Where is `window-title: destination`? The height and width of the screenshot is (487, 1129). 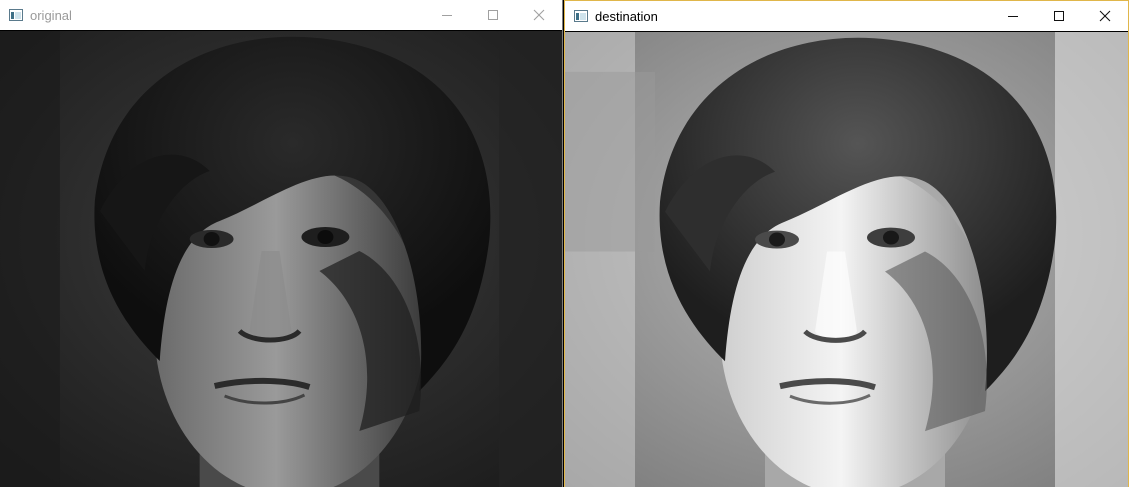 window-title: destination is located at coordinates (626, 16).